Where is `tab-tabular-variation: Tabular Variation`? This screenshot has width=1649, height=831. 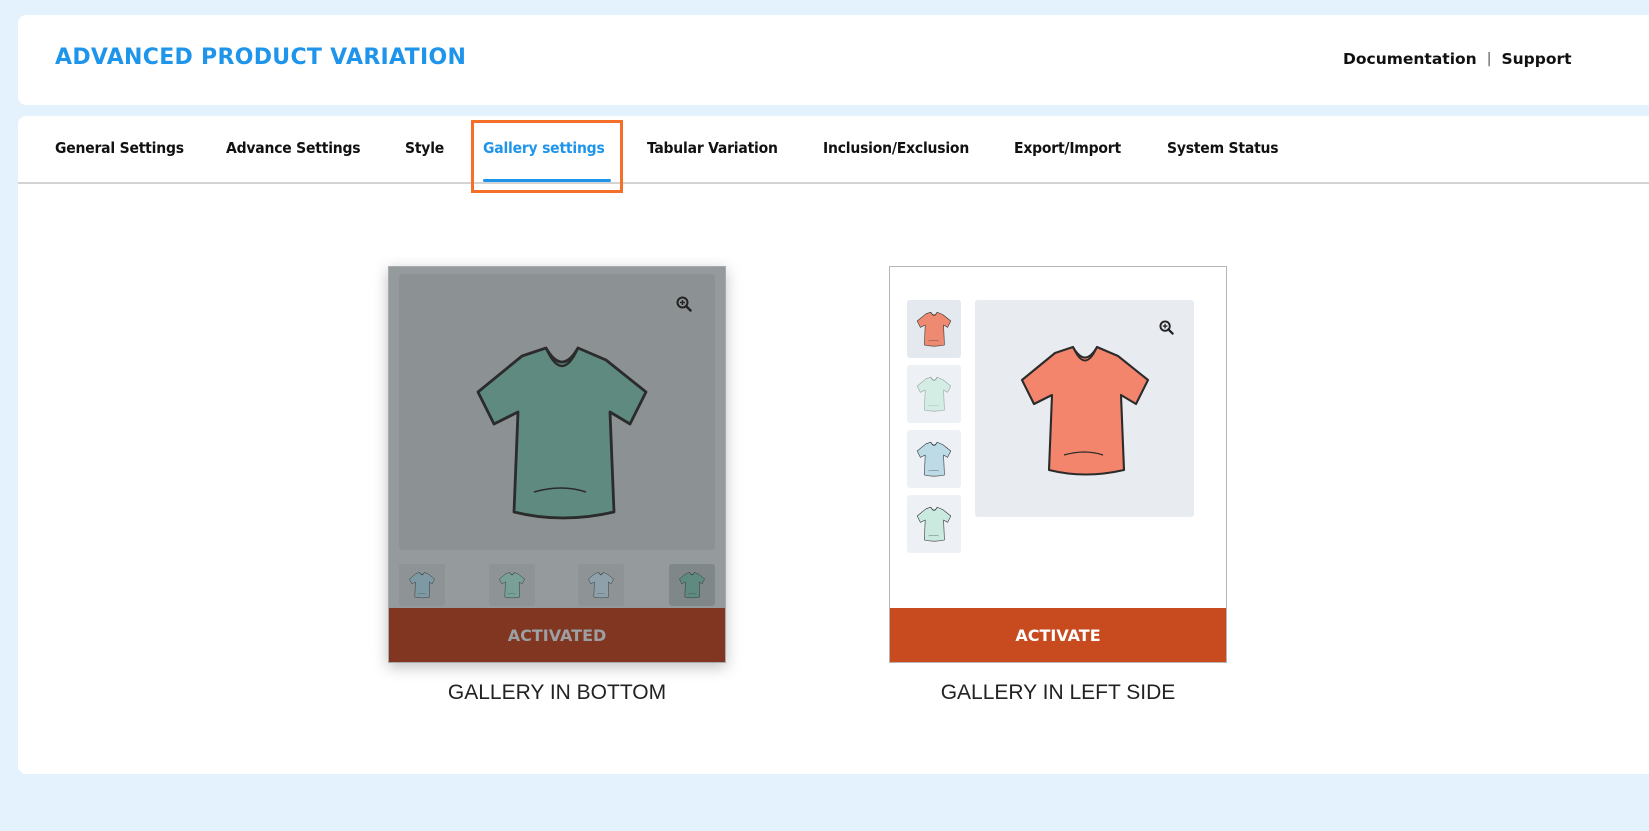 tab-tabular-variation: Tabular Variation is located at coordinates (712, 148).